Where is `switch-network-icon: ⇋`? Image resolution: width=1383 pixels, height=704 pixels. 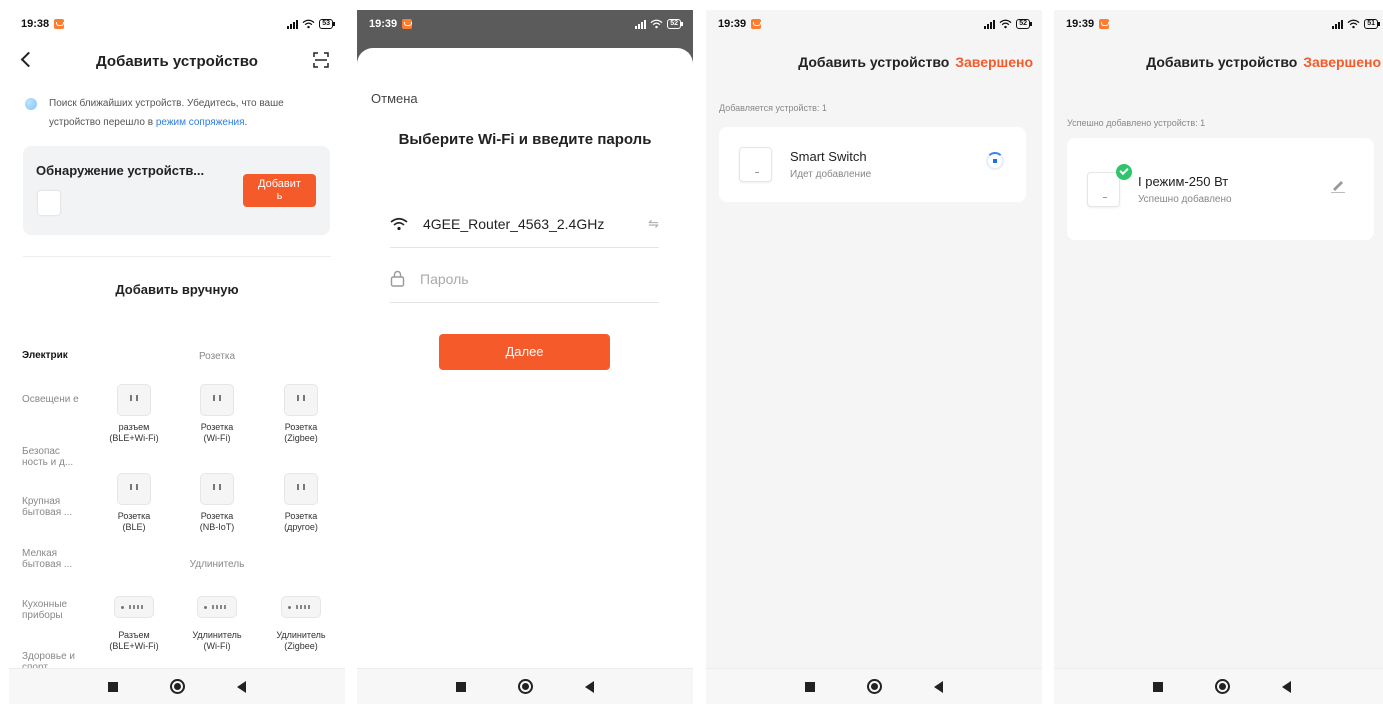
switch-network-icon: ⇋ is located at coordinates (653, 224).